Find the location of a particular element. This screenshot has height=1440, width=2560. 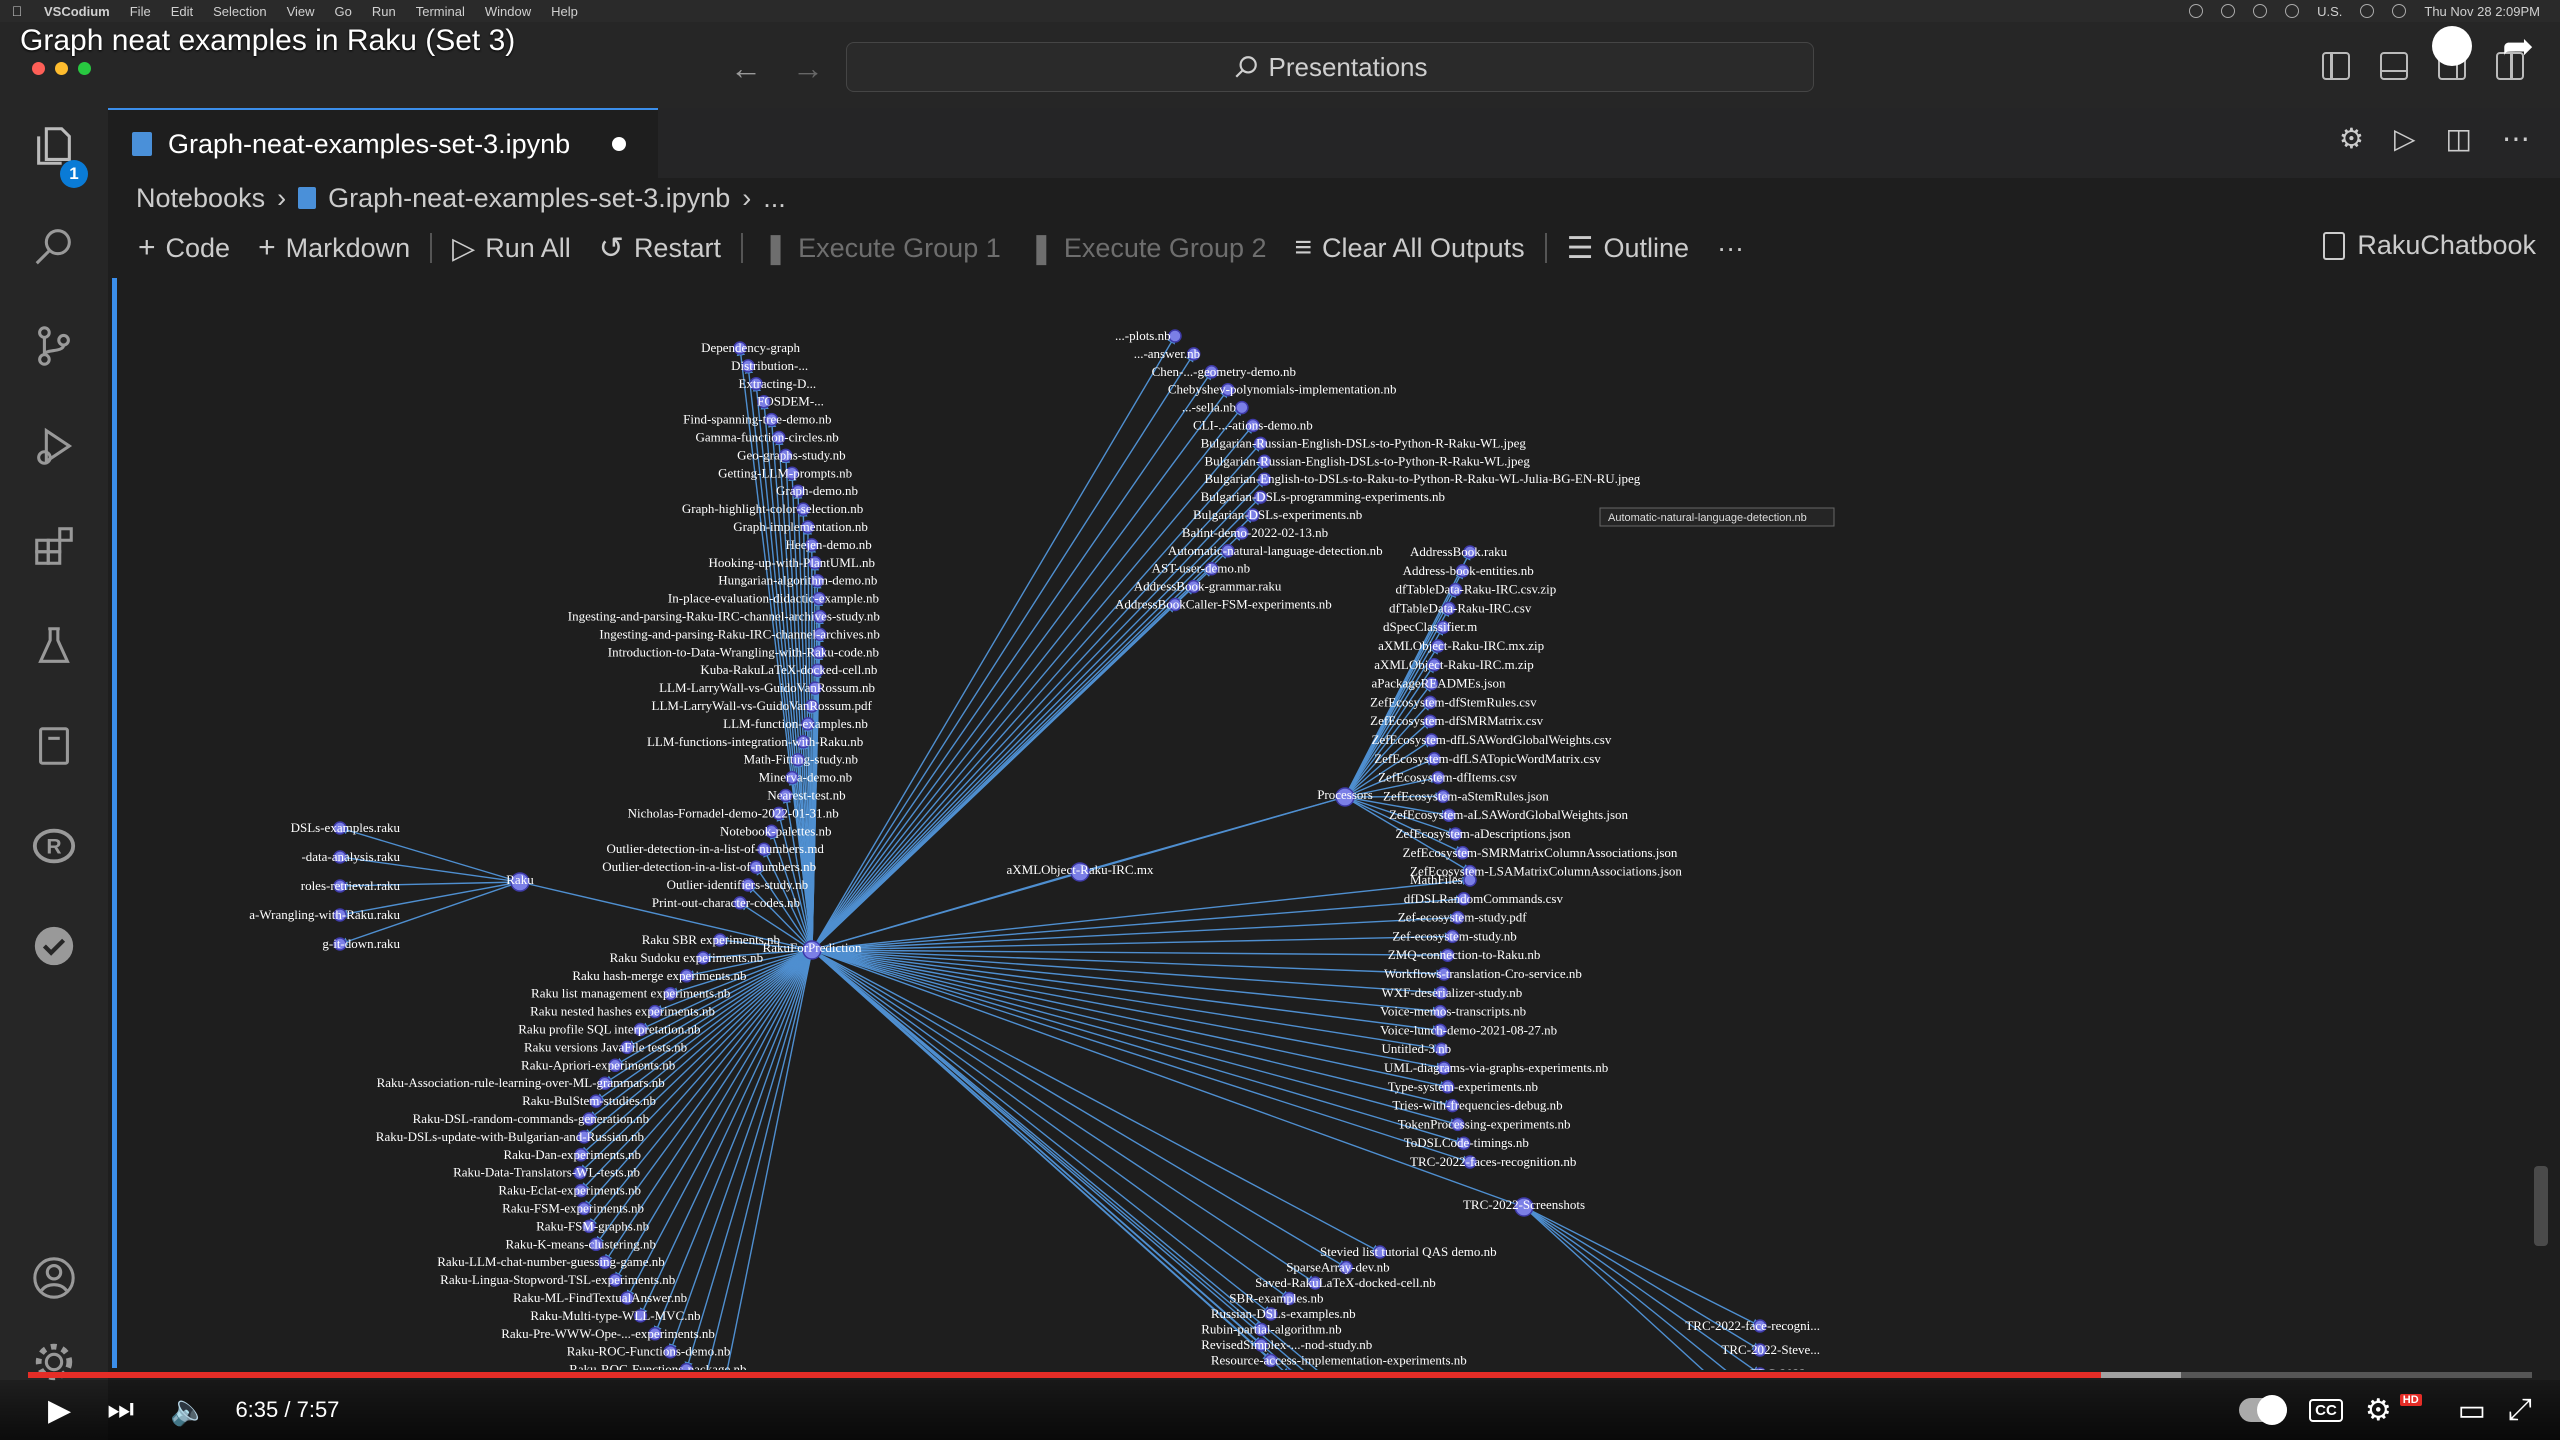

execute-group-2-button: ❚ Execute Group 2 is located at coordinates (1148, 248).